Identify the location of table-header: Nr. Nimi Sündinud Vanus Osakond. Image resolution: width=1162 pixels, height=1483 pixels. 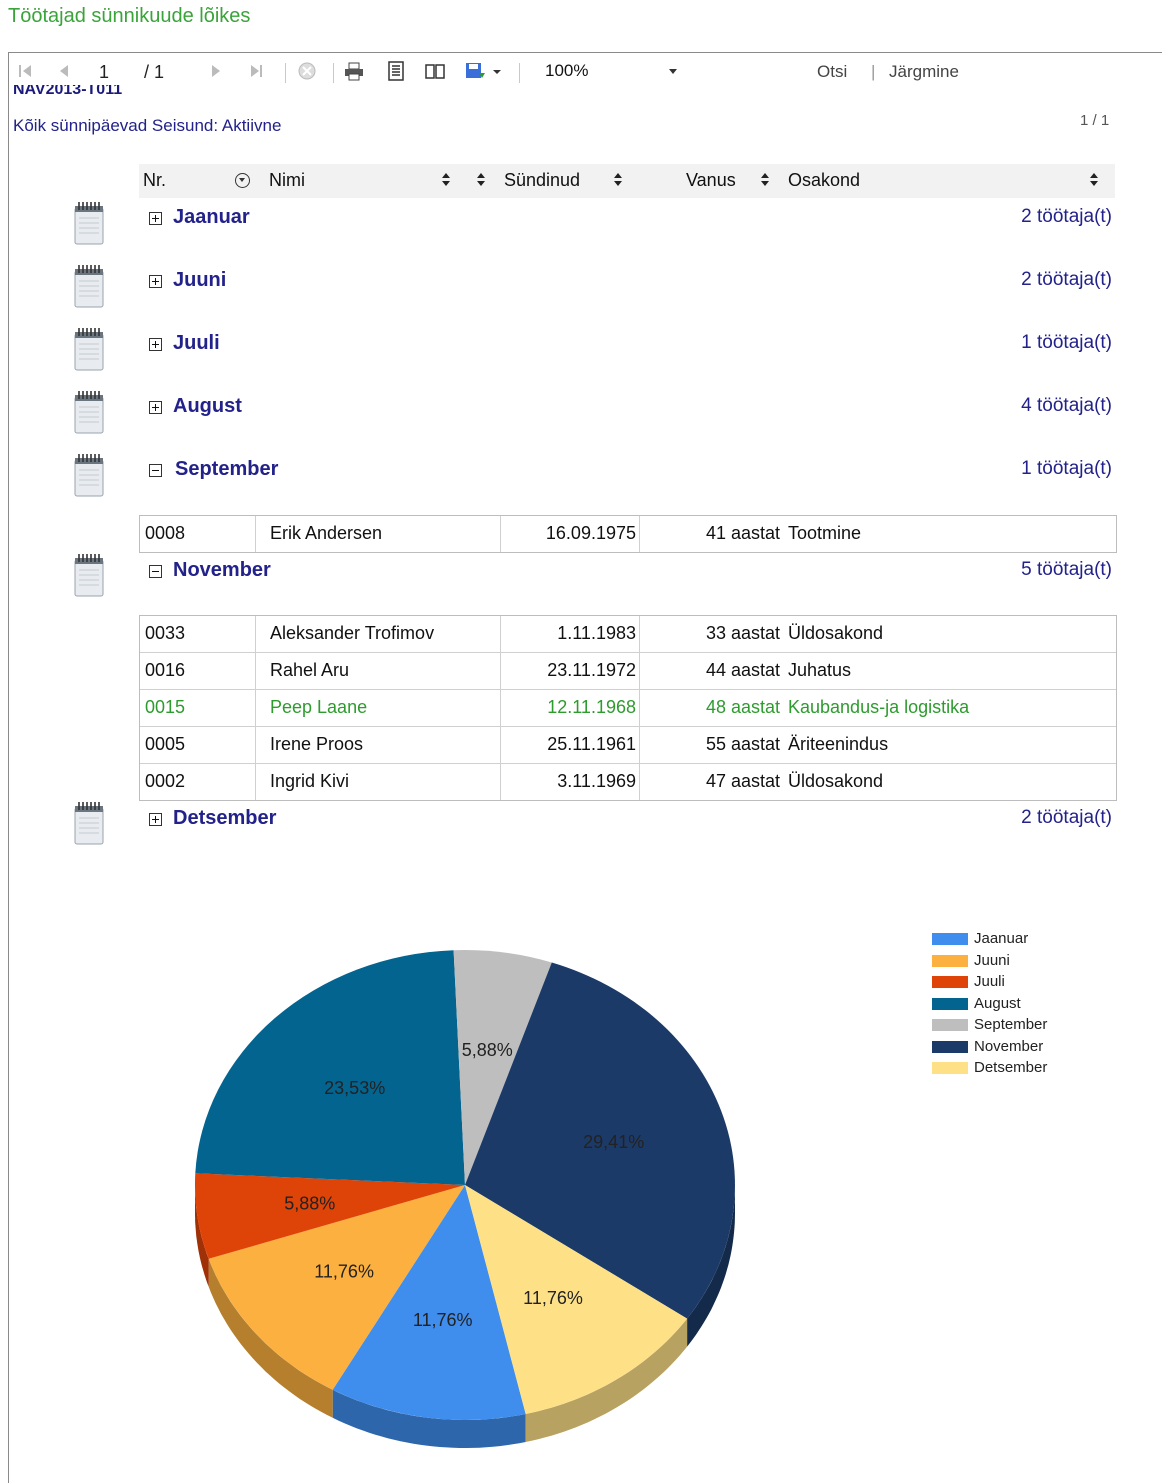
(627, 181).